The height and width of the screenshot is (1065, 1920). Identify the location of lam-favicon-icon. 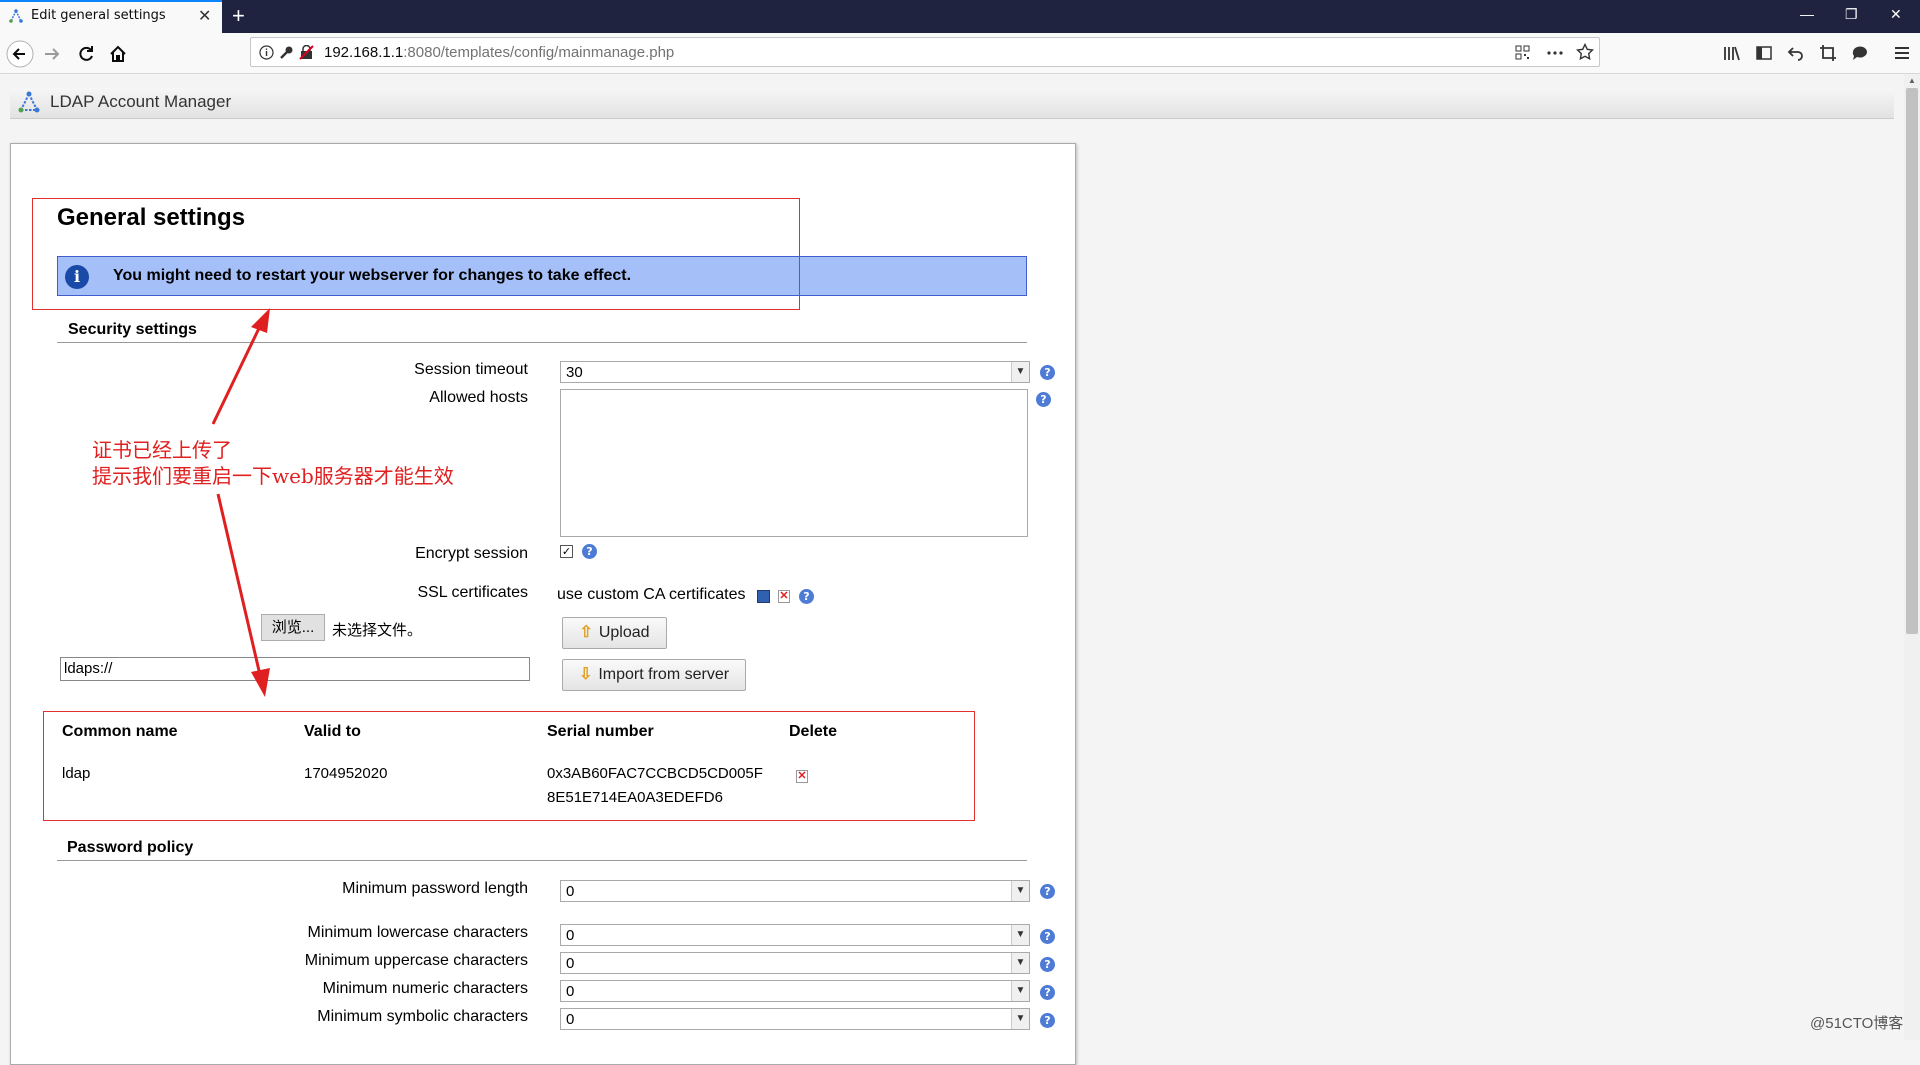
(16, 16).